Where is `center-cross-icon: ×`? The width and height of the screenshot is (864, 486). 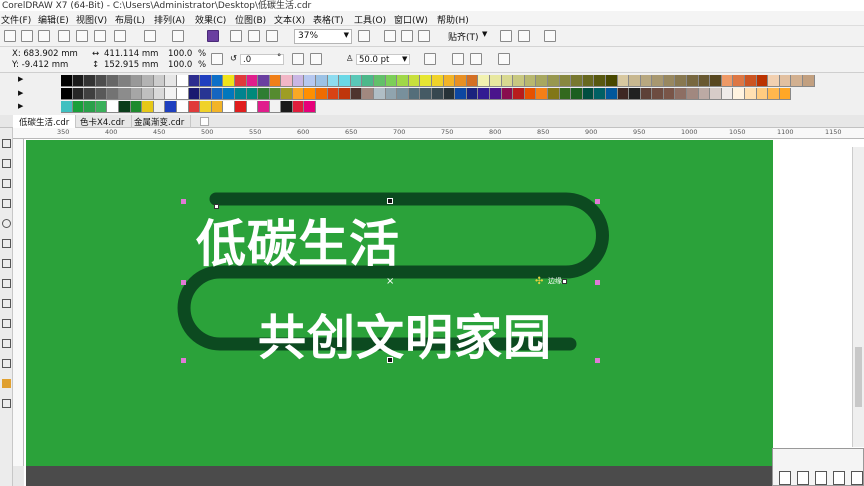
center-cross-icon: × is located at coordinates (390, 281).